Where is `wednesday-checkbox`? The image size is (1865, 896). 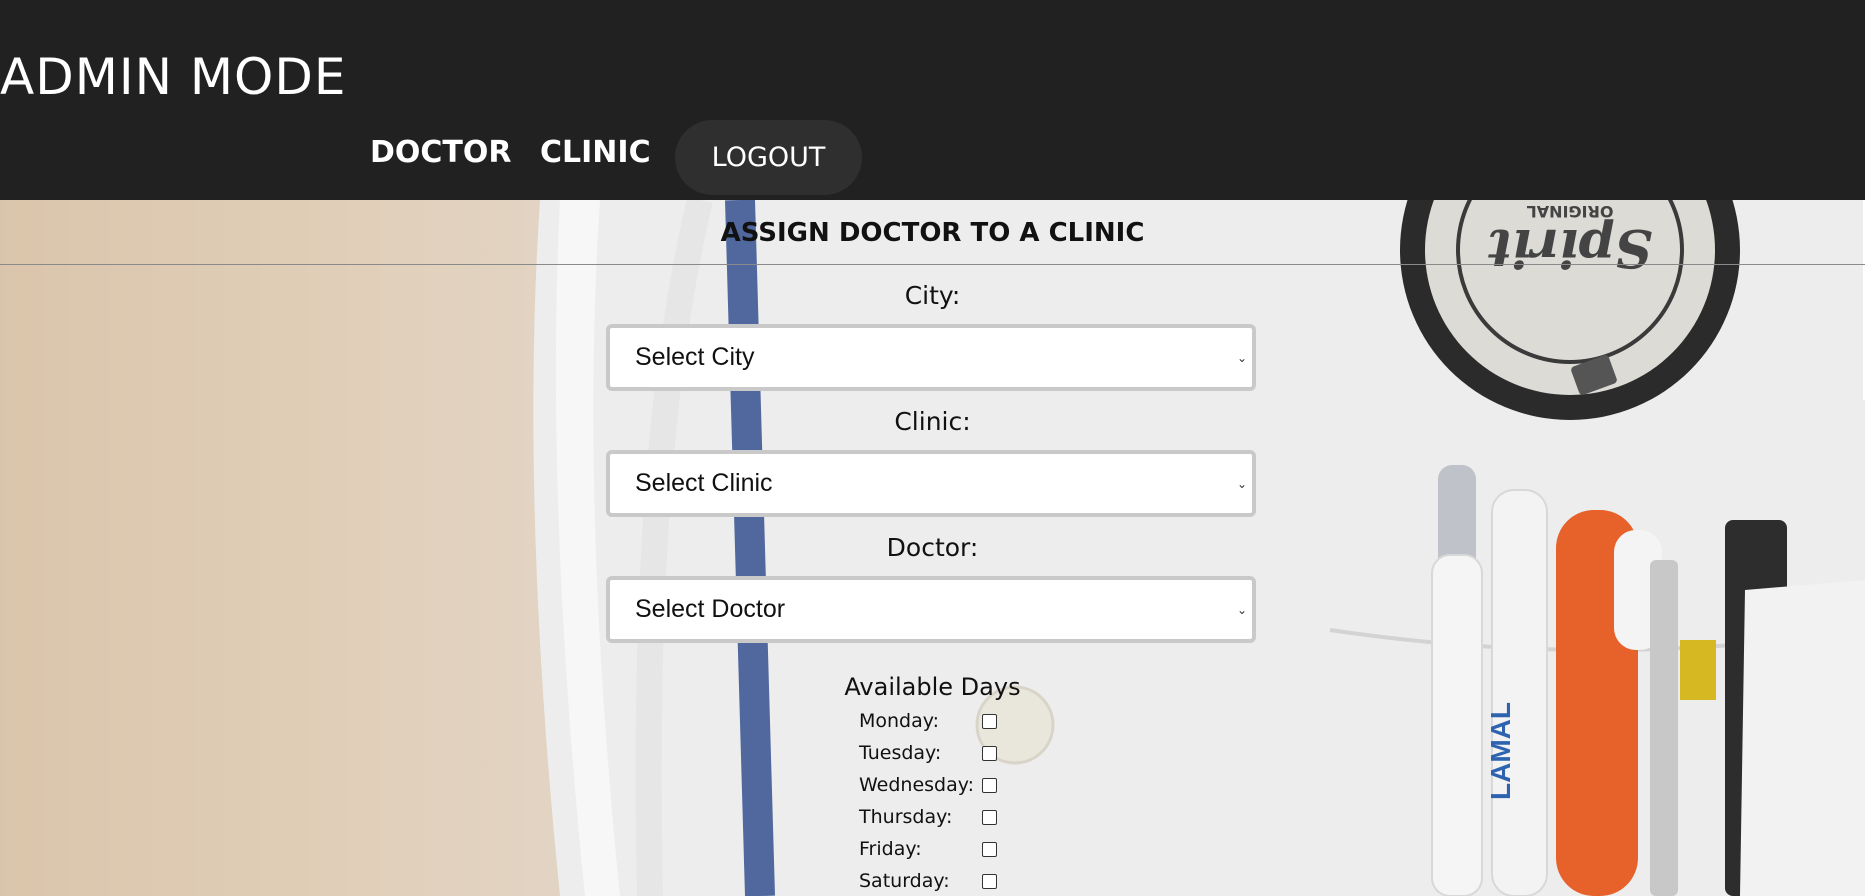
wednesday-checkbox is located at coordinates (989, 785).